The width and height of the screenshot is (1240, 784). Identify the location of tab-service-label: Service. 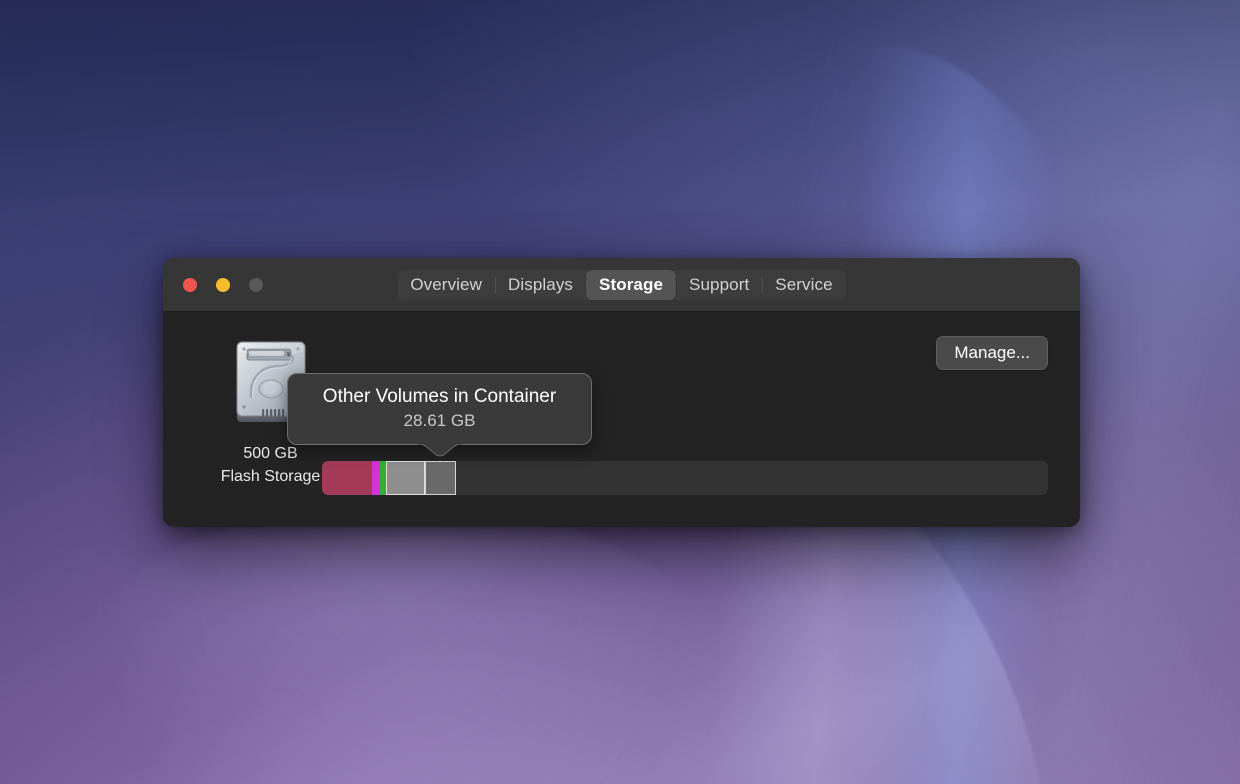
(804, 284).